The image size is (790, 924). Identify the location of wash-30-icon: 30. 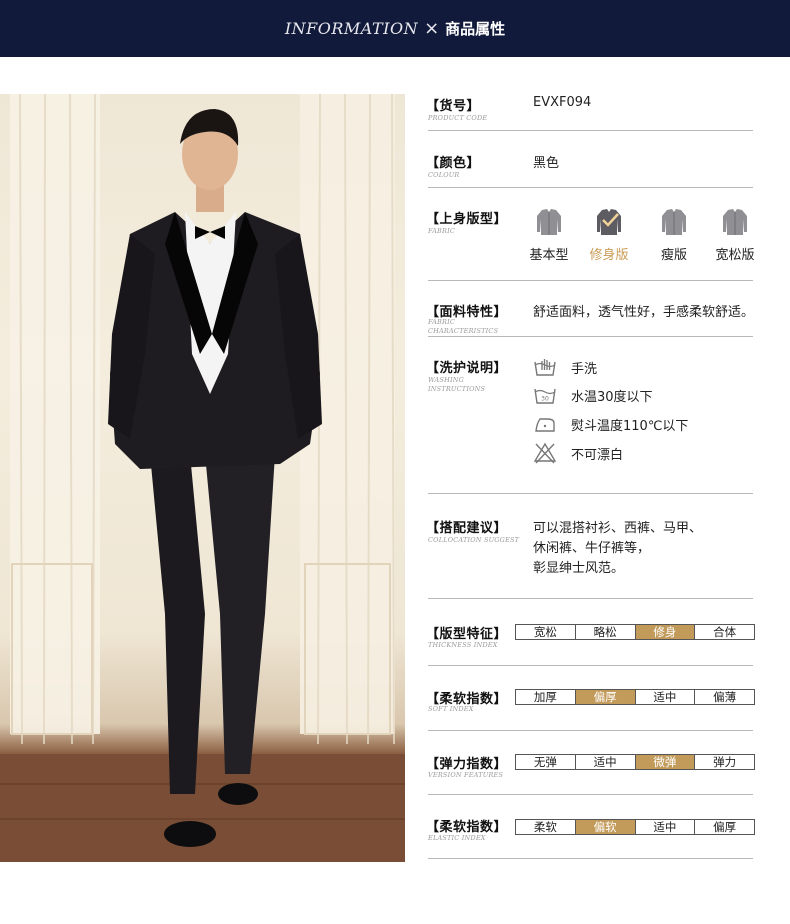
(545, 396).